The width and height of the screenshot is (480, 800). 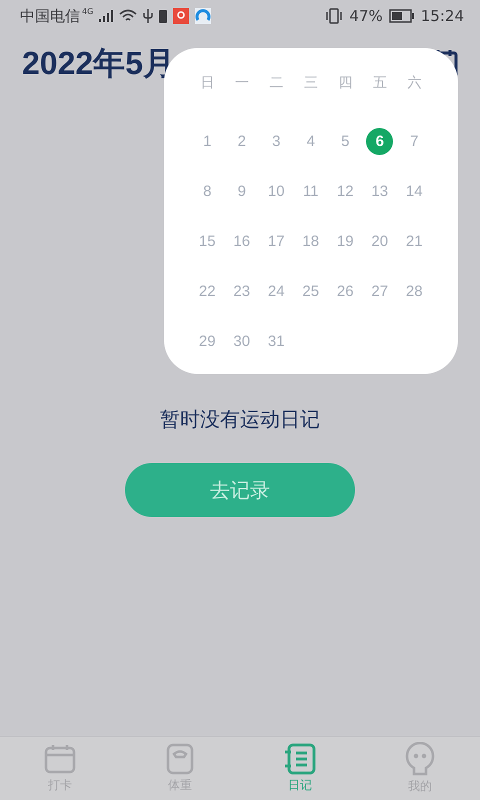 What do you see at coordinates (242, 191) in the screenshot?
I see `calendar-day: 9` at bounding box center [242, 191].